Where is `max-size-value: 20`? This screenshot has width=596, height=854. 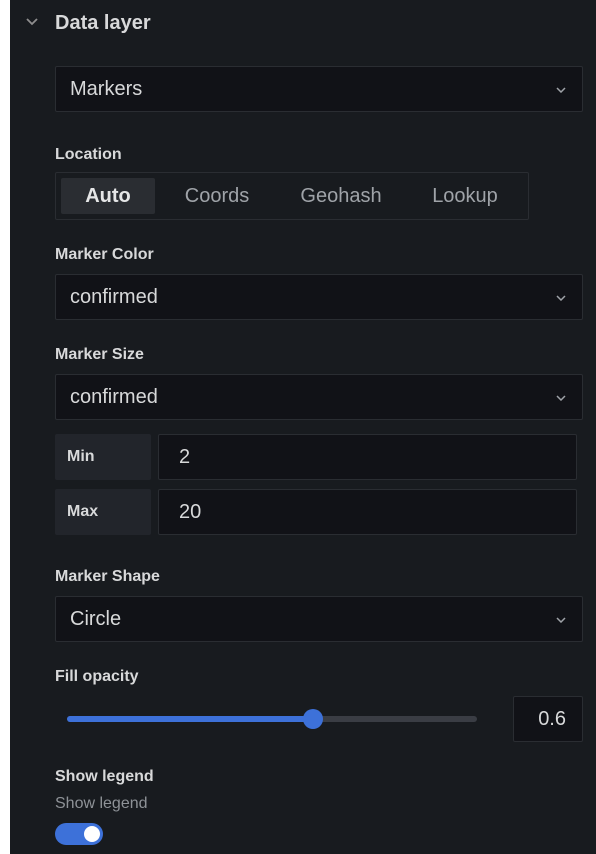 max-size-value: 20 is located at coordinates (190, 512).